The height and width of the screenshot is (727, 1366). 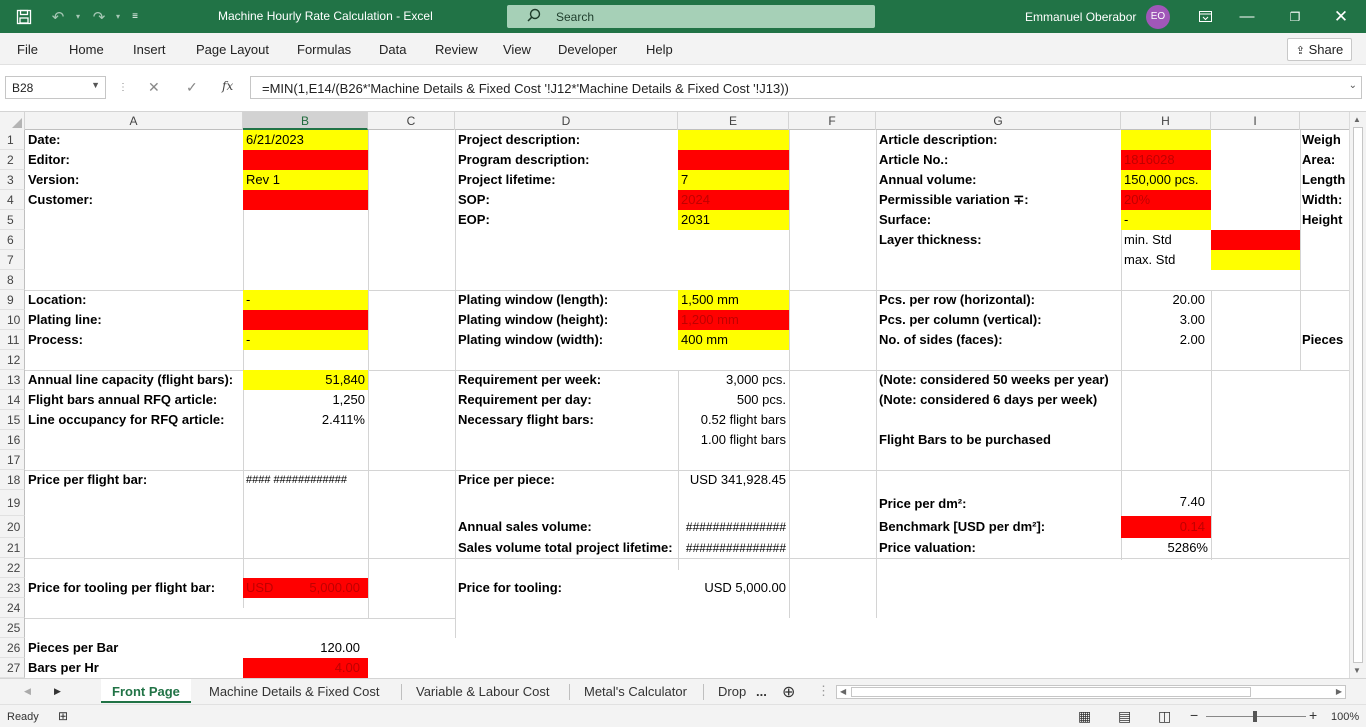 I want to click on row-header: 2, so click(x=12, y=160).